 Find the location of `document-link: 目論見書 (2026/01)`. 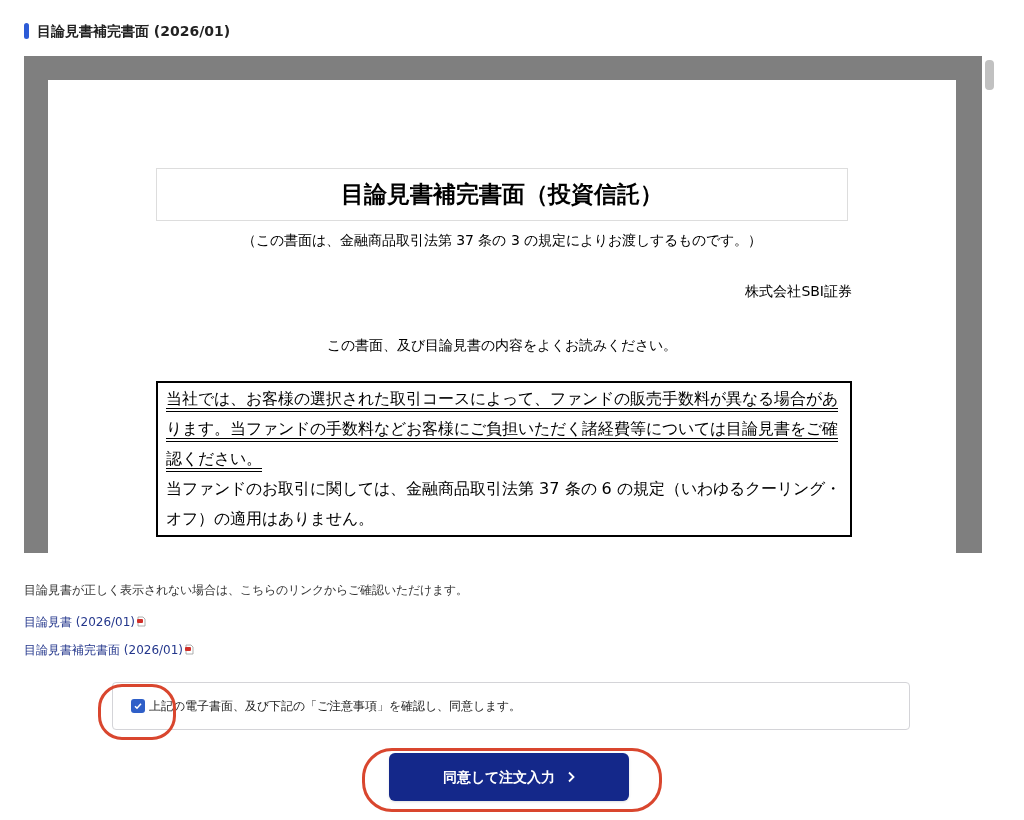

document-link: 目論見書 (2026/01) is located at coordinates (85, 622).